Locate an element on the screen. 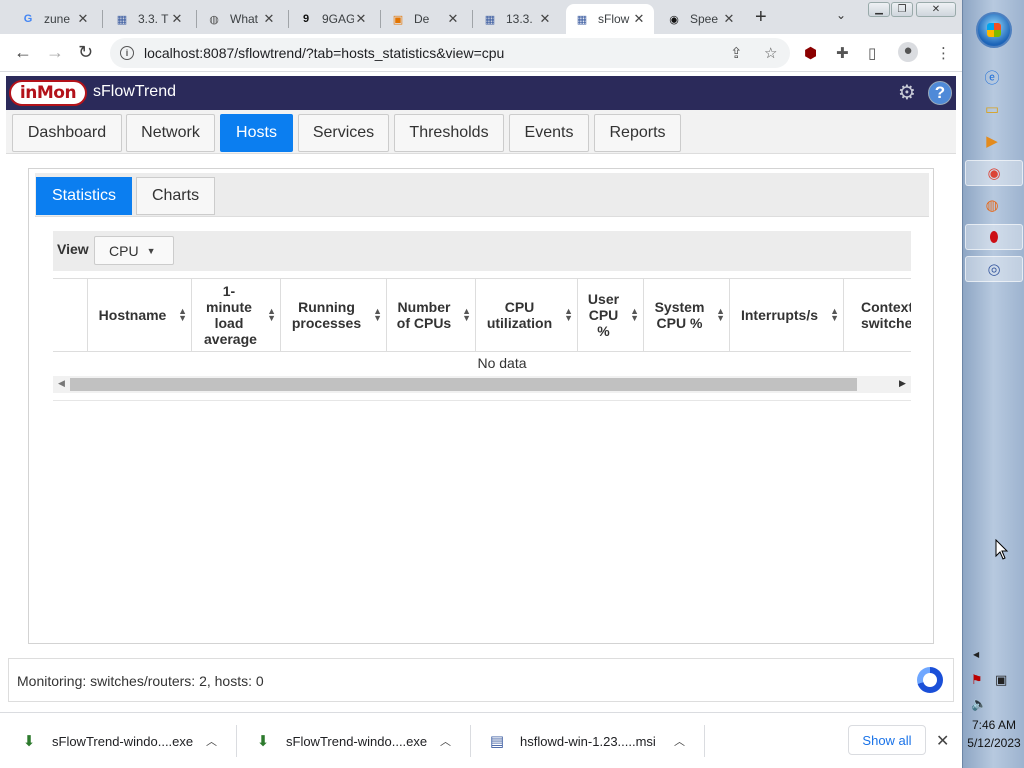  opera-icon: ⬮ is located at coordinates (994, 237).